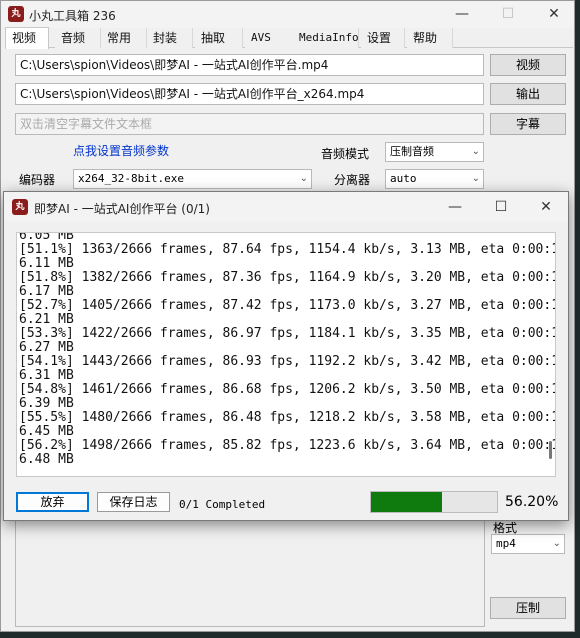 The height and width of the screenshot is (638, 580). Describe the element at coordinates (46, 403) in the screenshot. I see `log-line: 6.39 MB` at that location.